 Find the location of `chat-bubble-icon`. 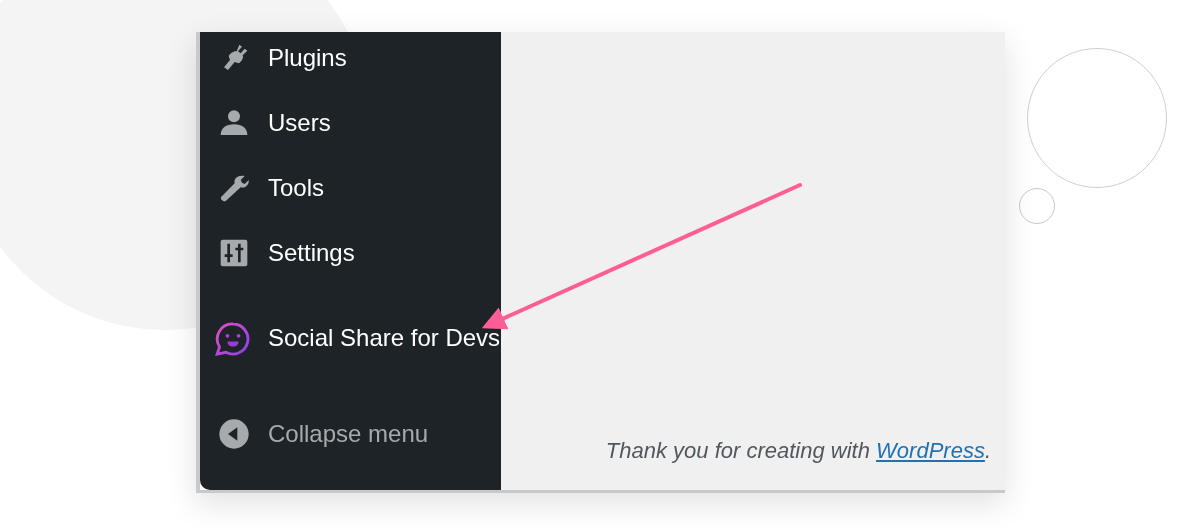

chat-bubble-icon is located at coordinates (233, 339).